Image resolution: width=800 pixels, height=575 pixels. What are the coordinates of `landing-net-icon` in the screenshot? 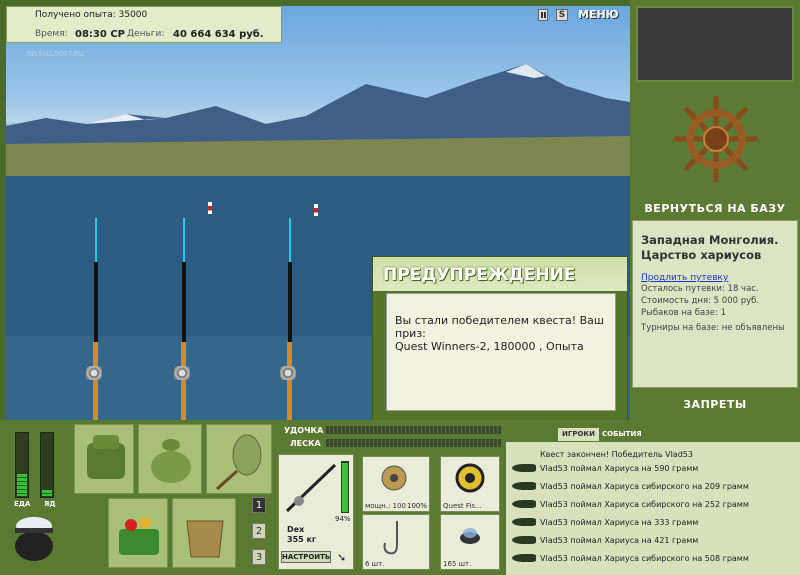 It's located at (238, 462).